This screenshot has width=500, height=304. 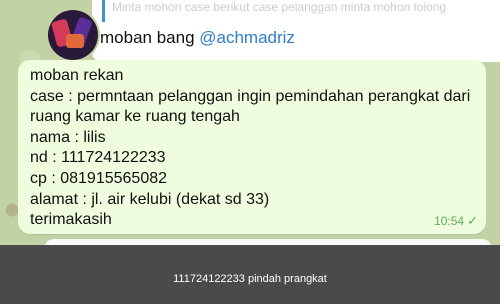 I want to click on message-line: ruang kamar ke ruang tengah, so click(x=135, y=117).